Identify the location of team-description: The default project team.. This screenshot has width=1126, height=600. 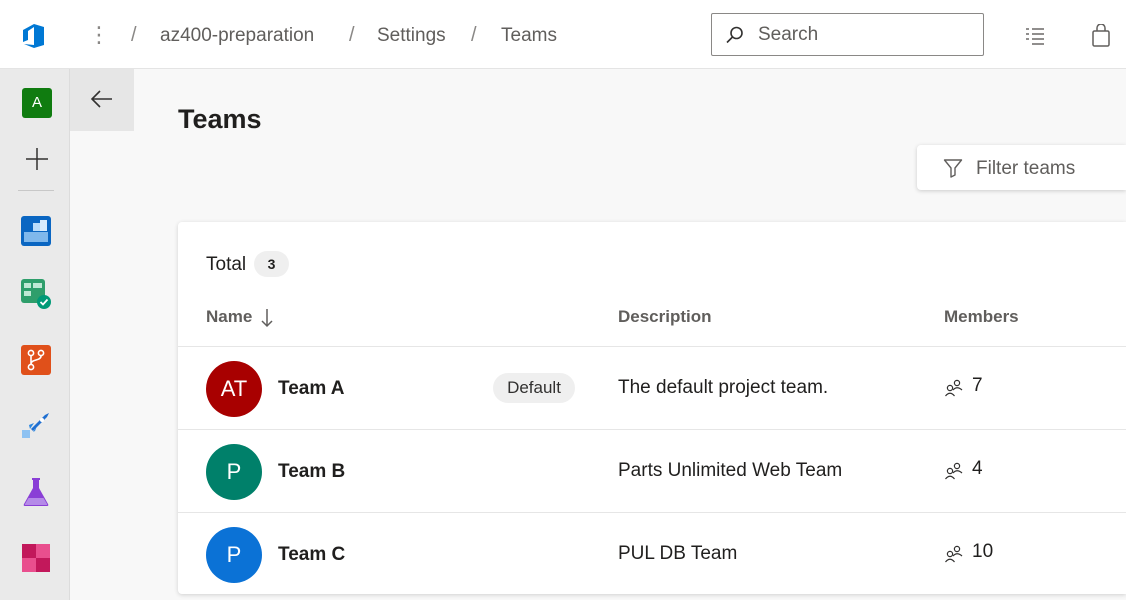
(723, 387).